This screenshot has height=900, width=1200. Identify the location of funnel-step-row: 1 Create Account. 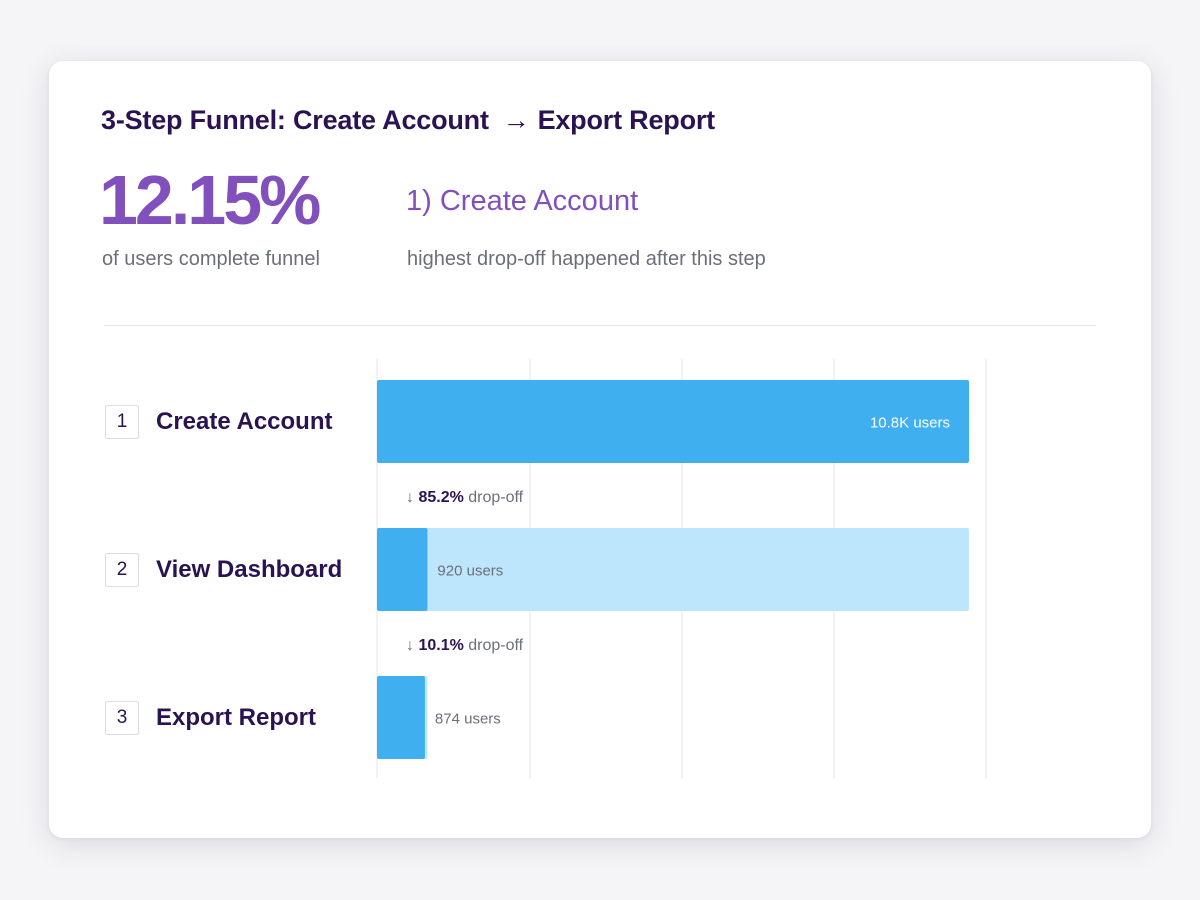
(218, 422).